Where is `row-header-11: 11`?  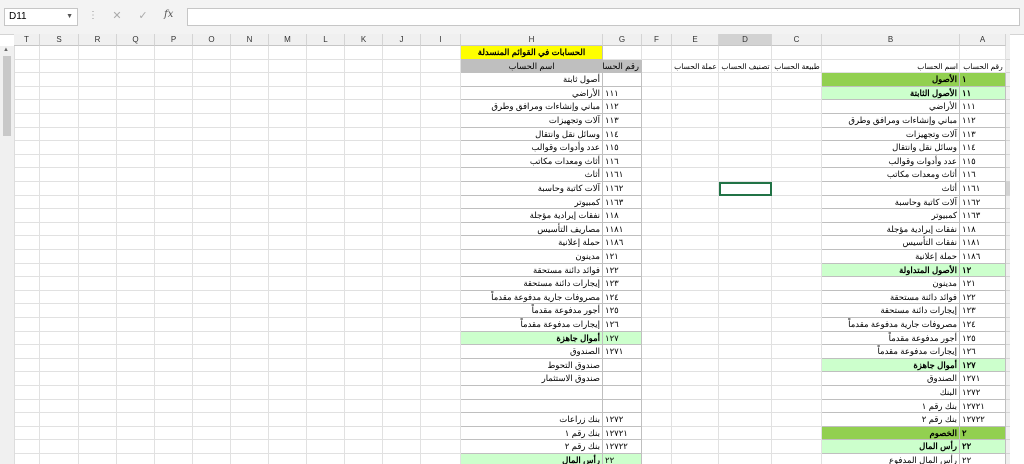
row-header-11: 11 is located at coordinates (1008, 189).